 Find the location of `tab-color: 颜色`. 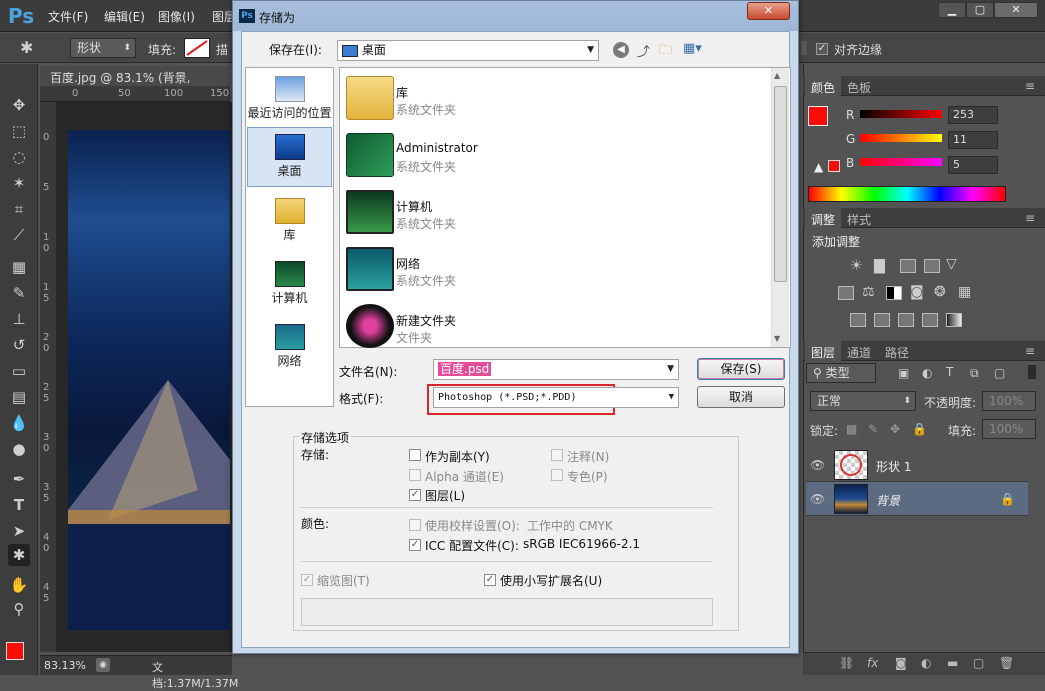

tab-color: 颜色 is located at coordinates (823, 86).